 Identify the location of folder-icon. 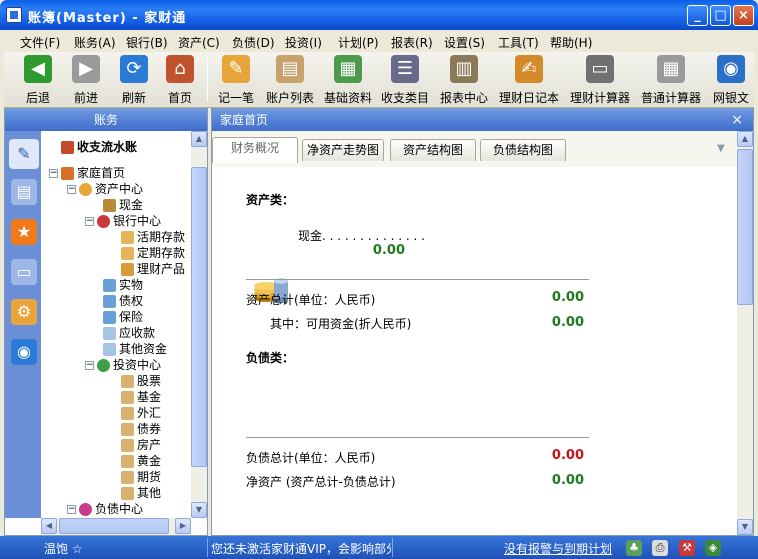
(109, 349).